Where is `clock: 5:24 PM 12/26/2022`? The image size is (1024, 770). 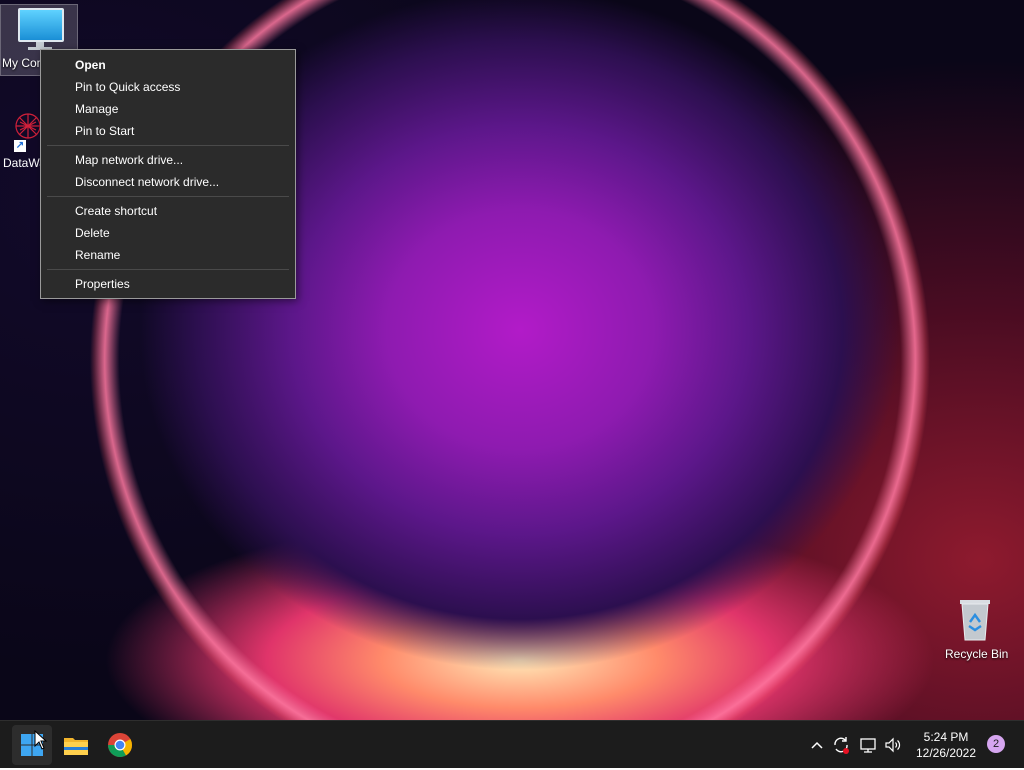 clock: 5:24 PM 12/26/2022 is located at coordinates (946, 745).